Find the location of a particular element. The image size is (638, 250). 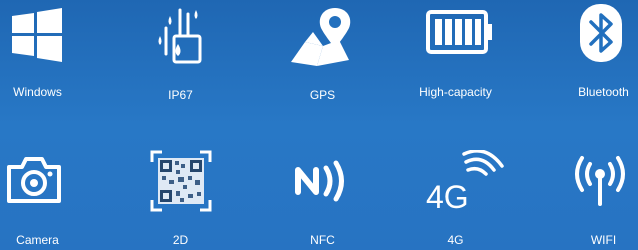

qr-code-icon is located at coordinates (181, 181).